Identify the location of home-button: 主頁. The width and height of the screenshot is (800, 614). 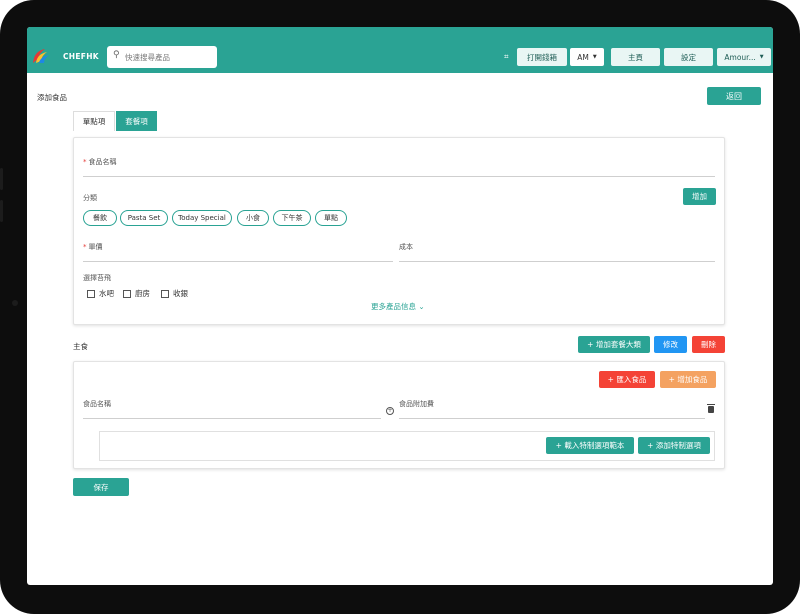
(635, 57).